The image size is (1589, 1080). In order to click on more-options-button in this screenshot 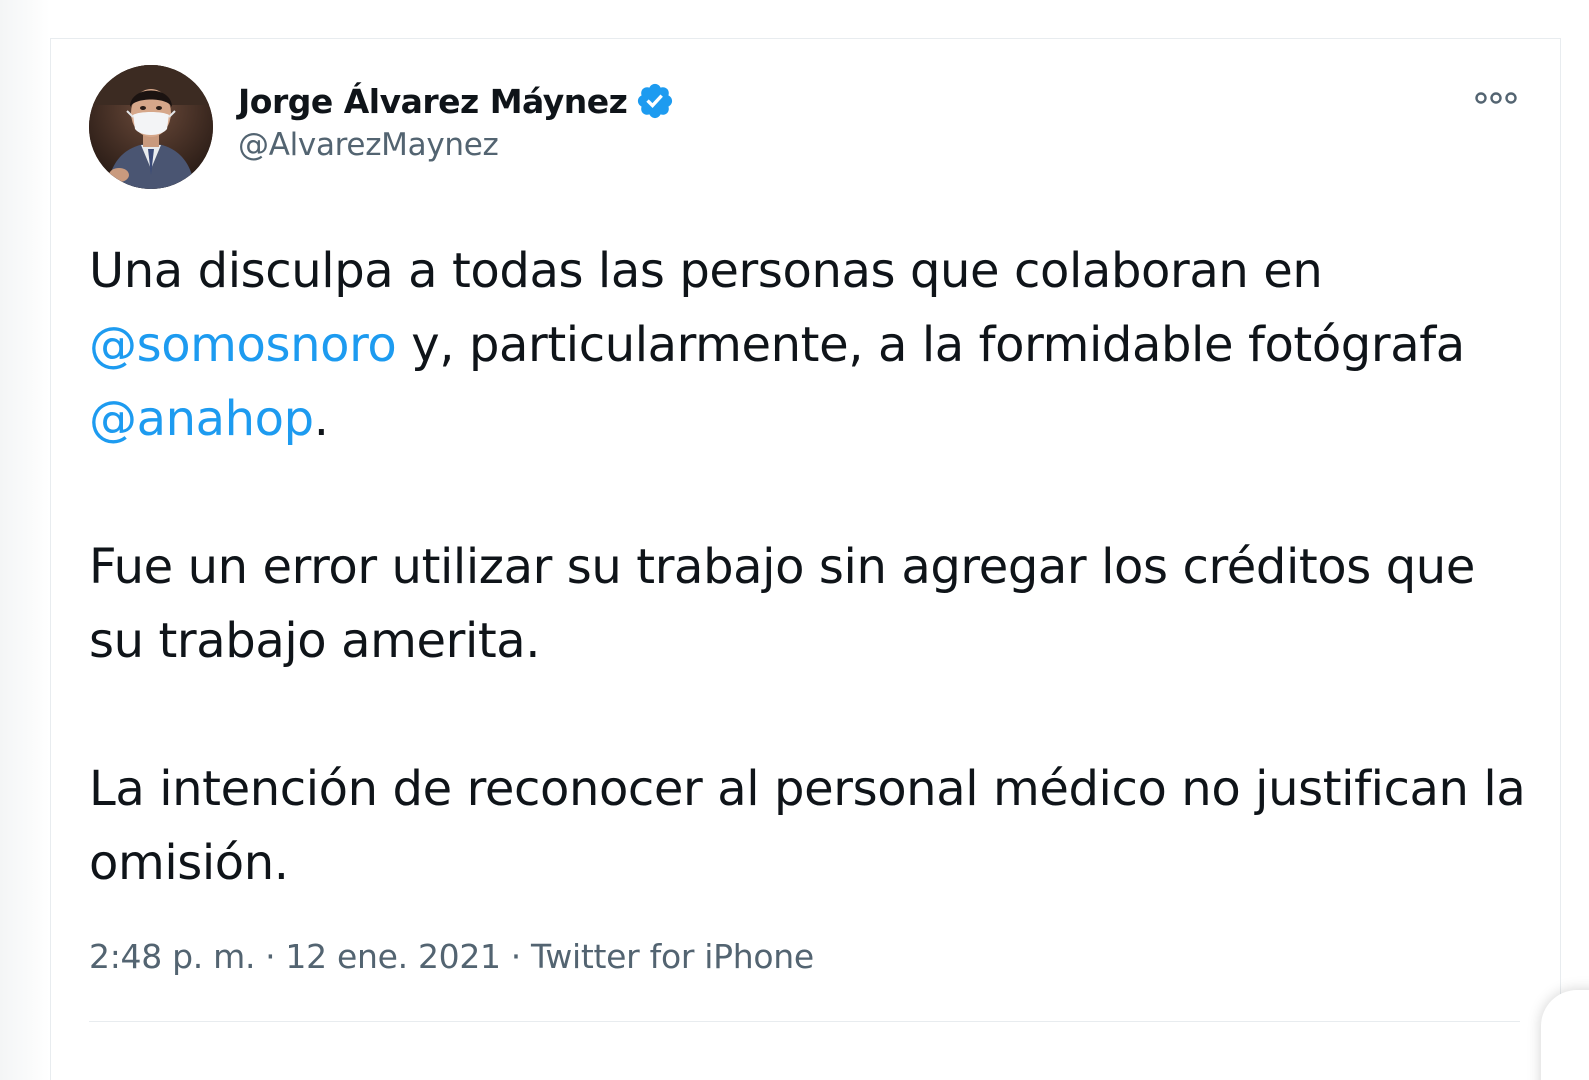, I will do `click(1496, 98)`.